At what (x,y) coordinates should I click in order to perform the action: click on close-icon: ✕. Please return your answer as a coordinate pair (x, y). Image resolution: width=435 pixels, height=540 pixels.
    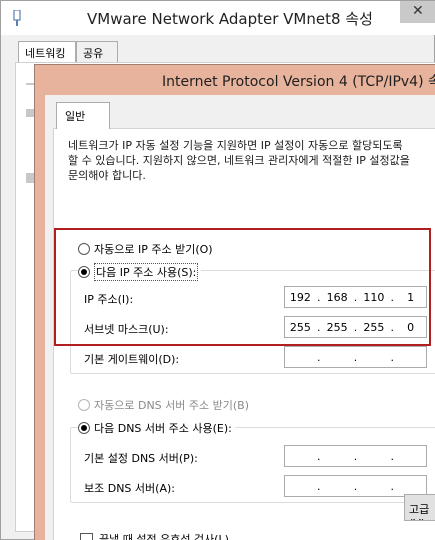
    Looking at the image, I should click on (418, 11).